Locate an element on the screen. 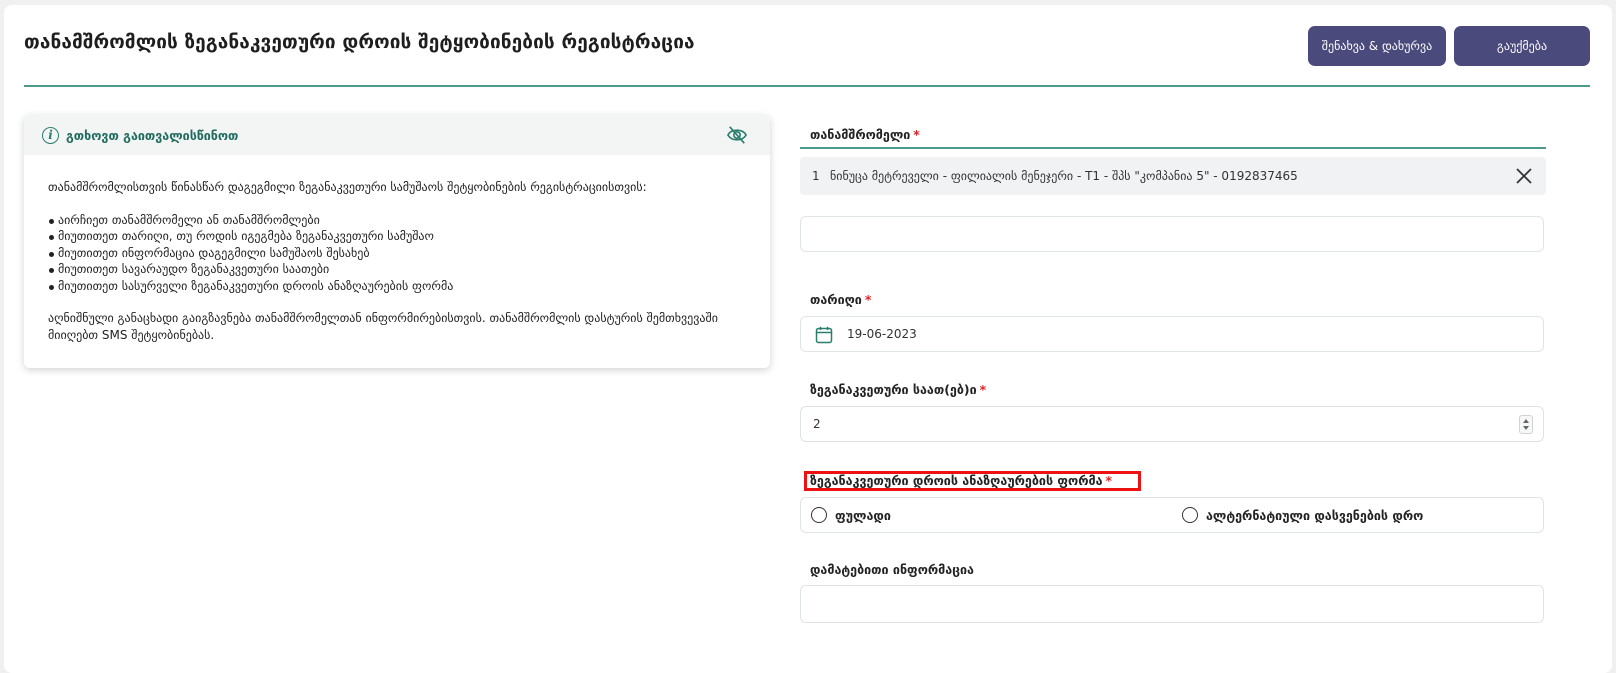 This screenshot has height=673, width=1616. employee-search-input is located at coordinates (1172, 234).